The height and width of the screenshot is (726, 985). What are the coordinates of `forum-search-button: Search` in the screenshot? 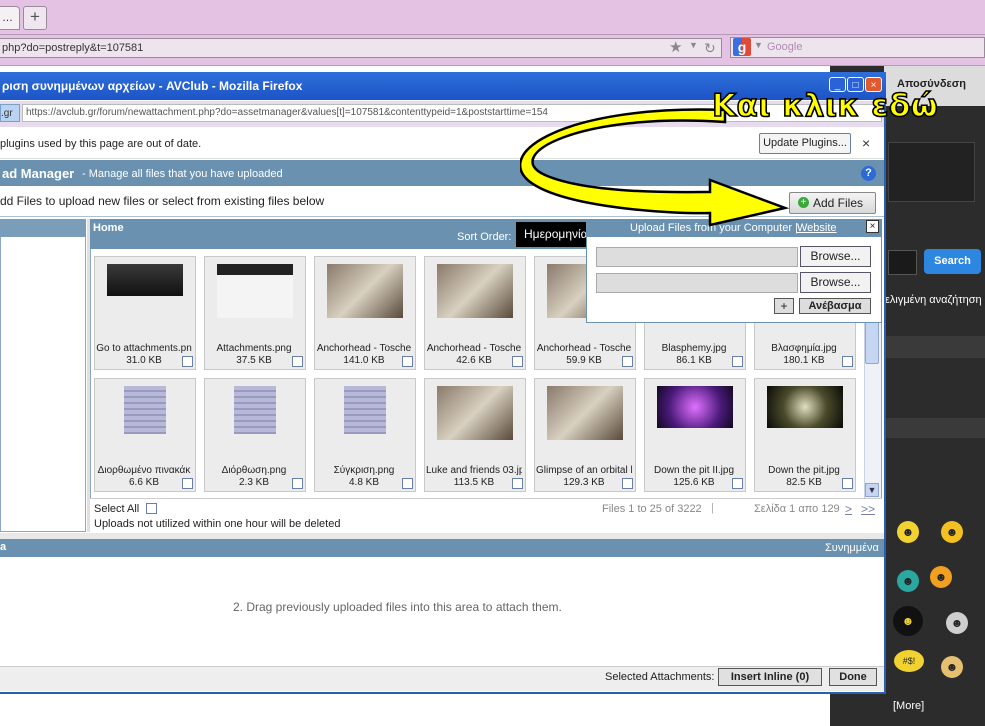 It's located at (952, 261).